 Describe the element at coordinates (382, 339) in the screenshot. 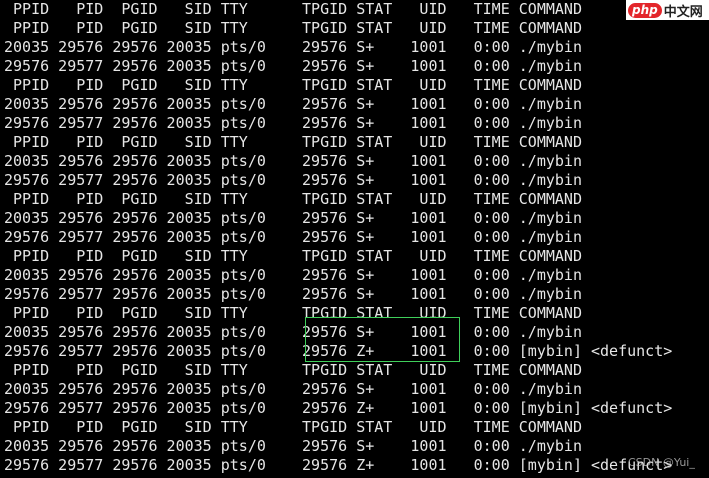

I see `highlight-box` at that location.